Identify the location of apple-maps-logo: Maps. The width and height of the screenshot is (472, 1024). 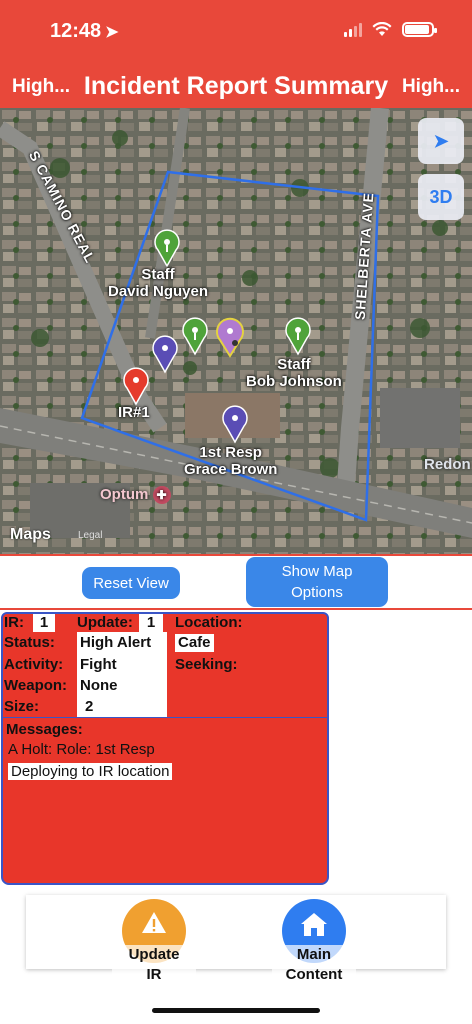
(30, 535).